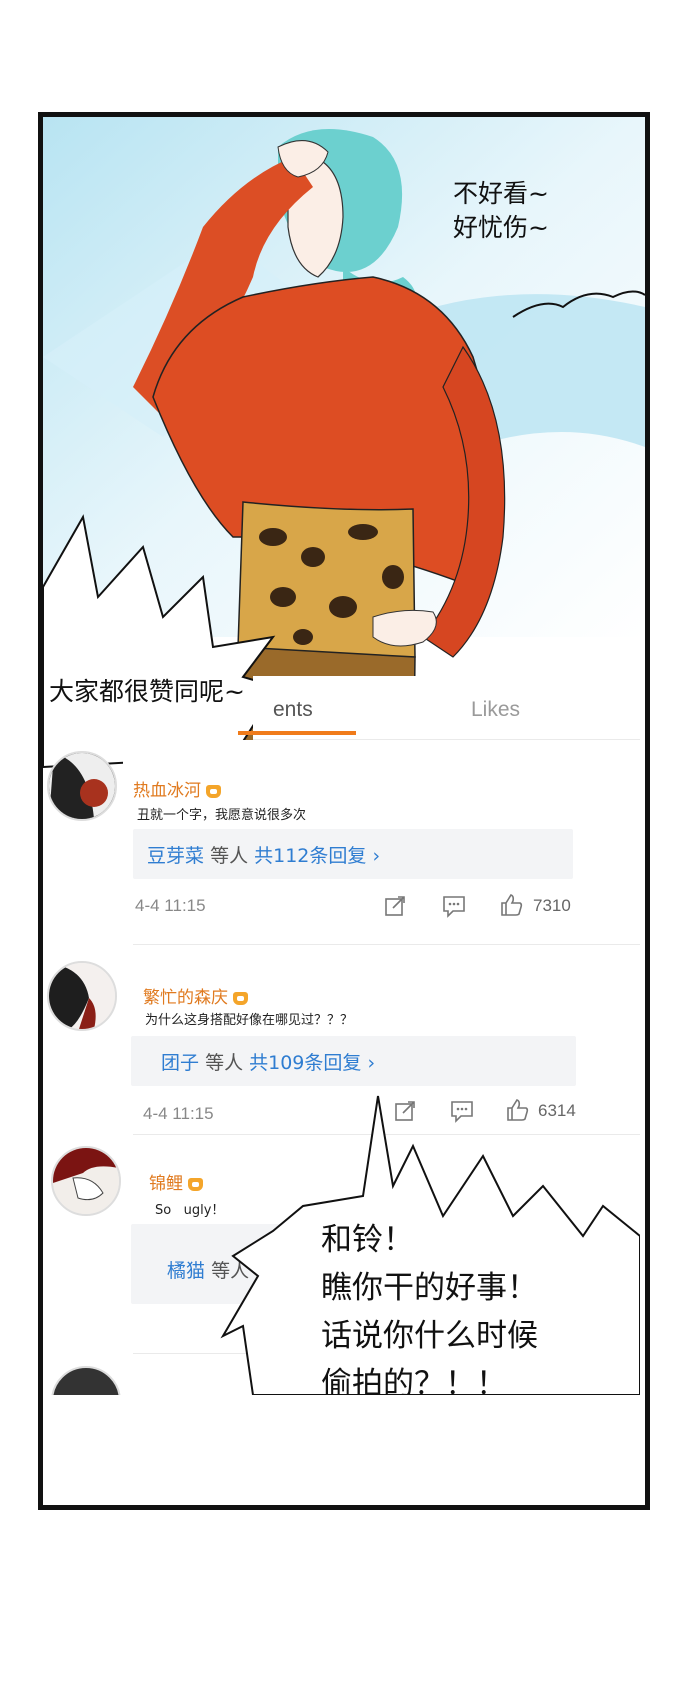 The width and height of the screenshot is (690, 1683). I want to click on speech-line: 不好看~, so click(501, 193).